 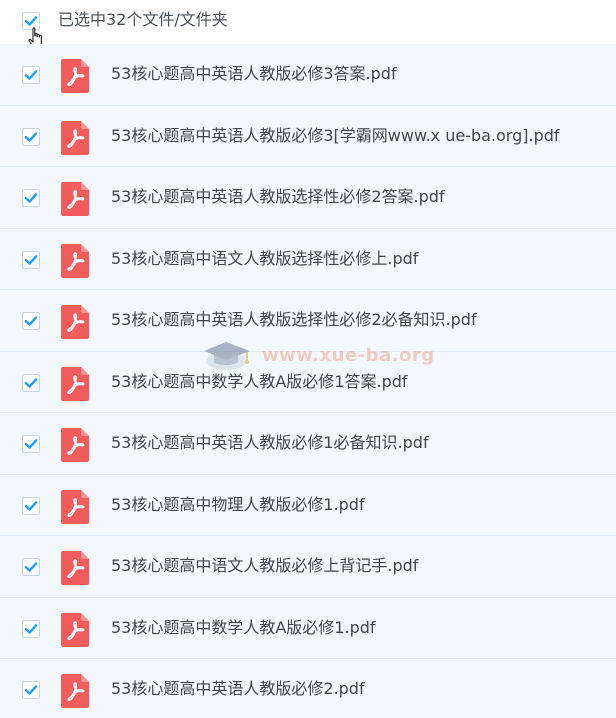 I want to click on file-row: 53核心题高中英语人教版选择性必修2答案.pdf, so click(x=308, y=198).